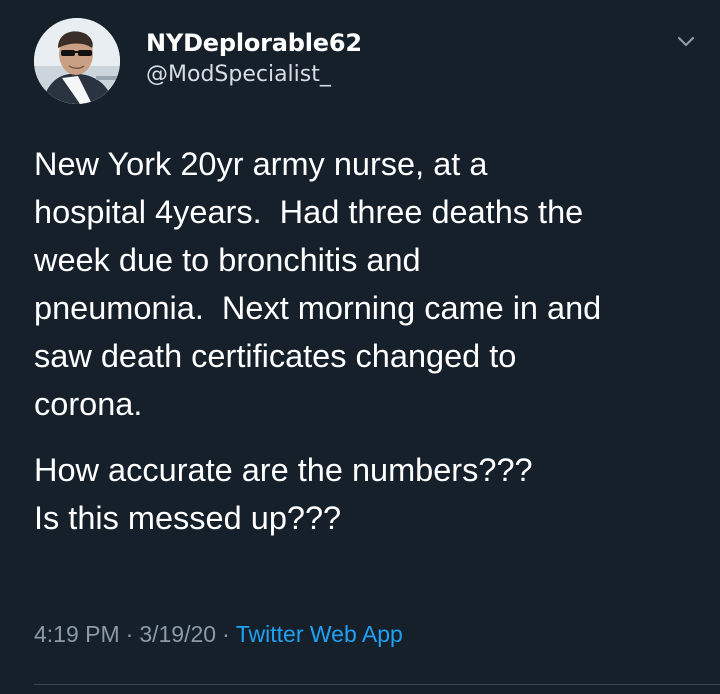  I want to click on tweet-date: 3/19/20, so click(177, 634).